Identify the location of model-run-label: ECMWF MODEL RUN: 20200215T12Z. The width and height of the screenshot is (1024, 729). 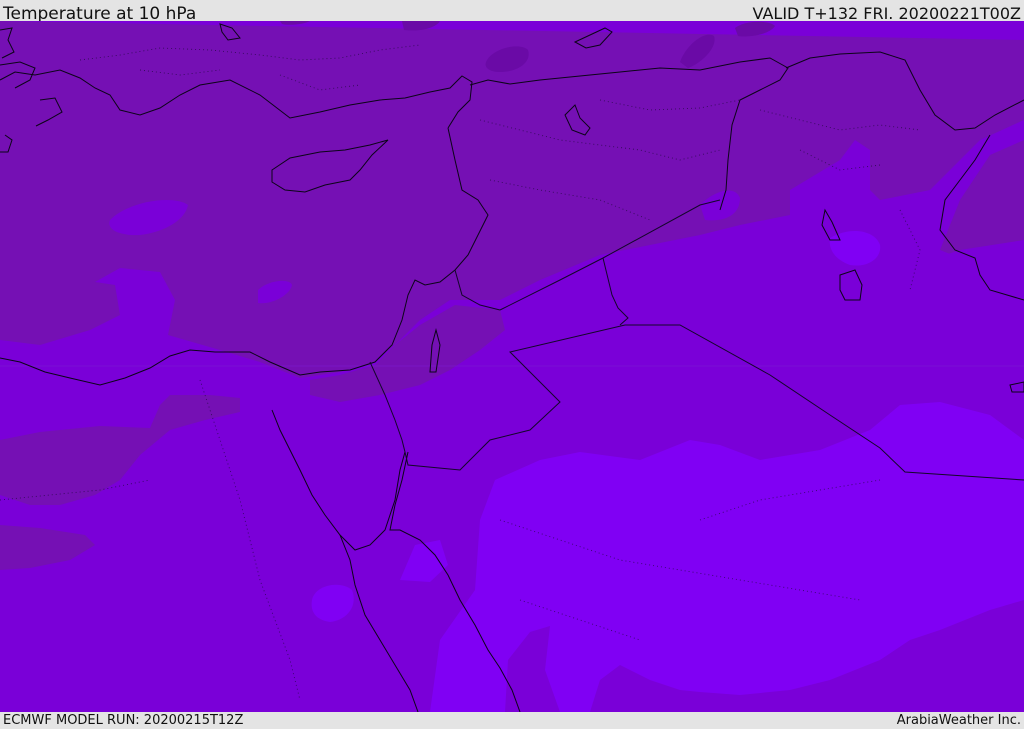
(123, 720).